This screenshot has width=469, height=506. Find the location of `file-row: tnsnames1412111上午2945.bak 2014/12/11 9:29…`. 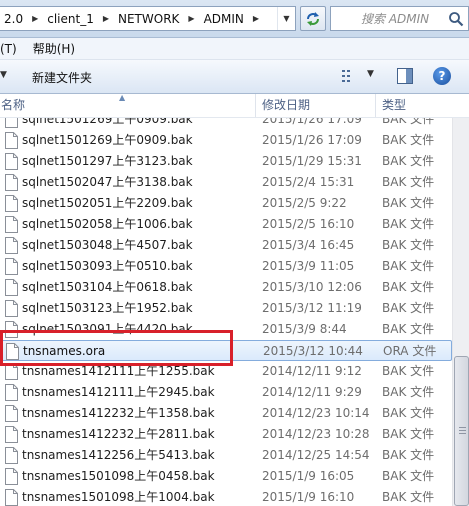

file-row: tnsnames1412111上午2945.bak 2014/12/11 9:29… is located at coordinates (226, 392).